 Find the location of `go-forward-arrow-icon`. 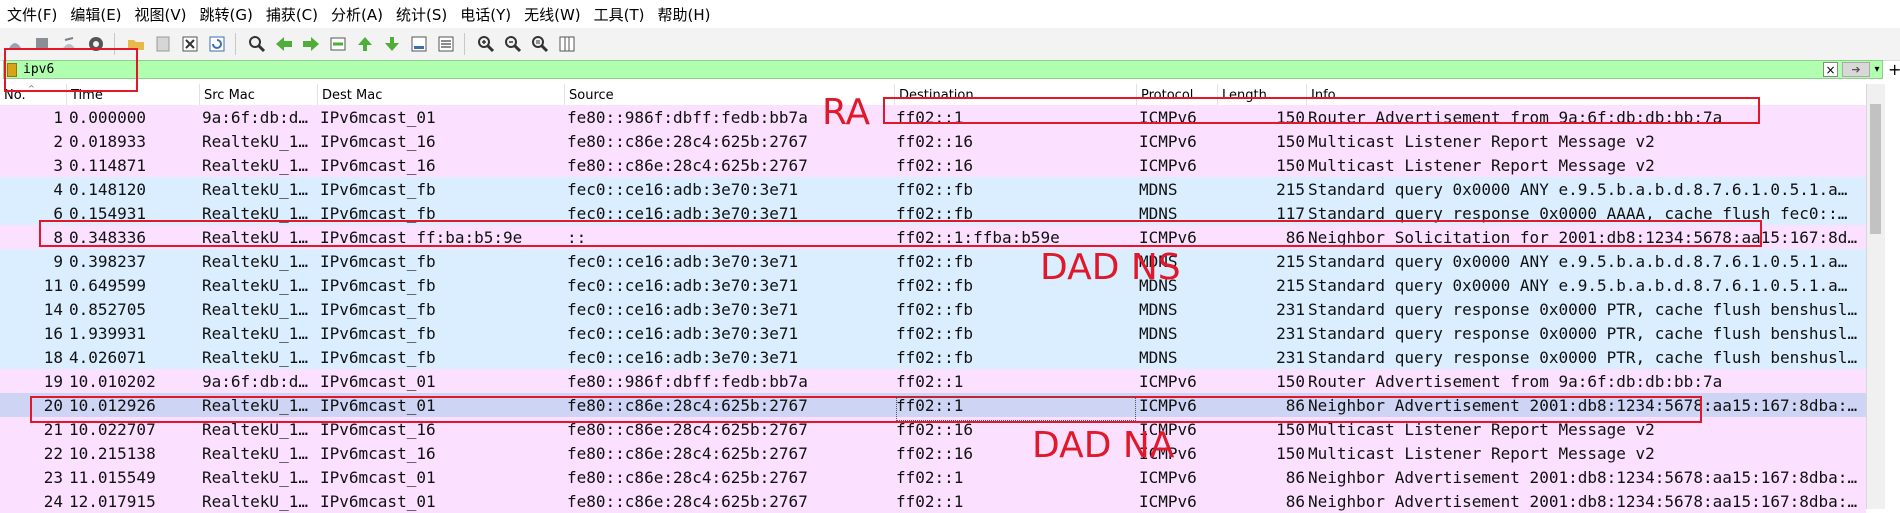

go-forward-arrow-icon is located at coordinates (311, 44).